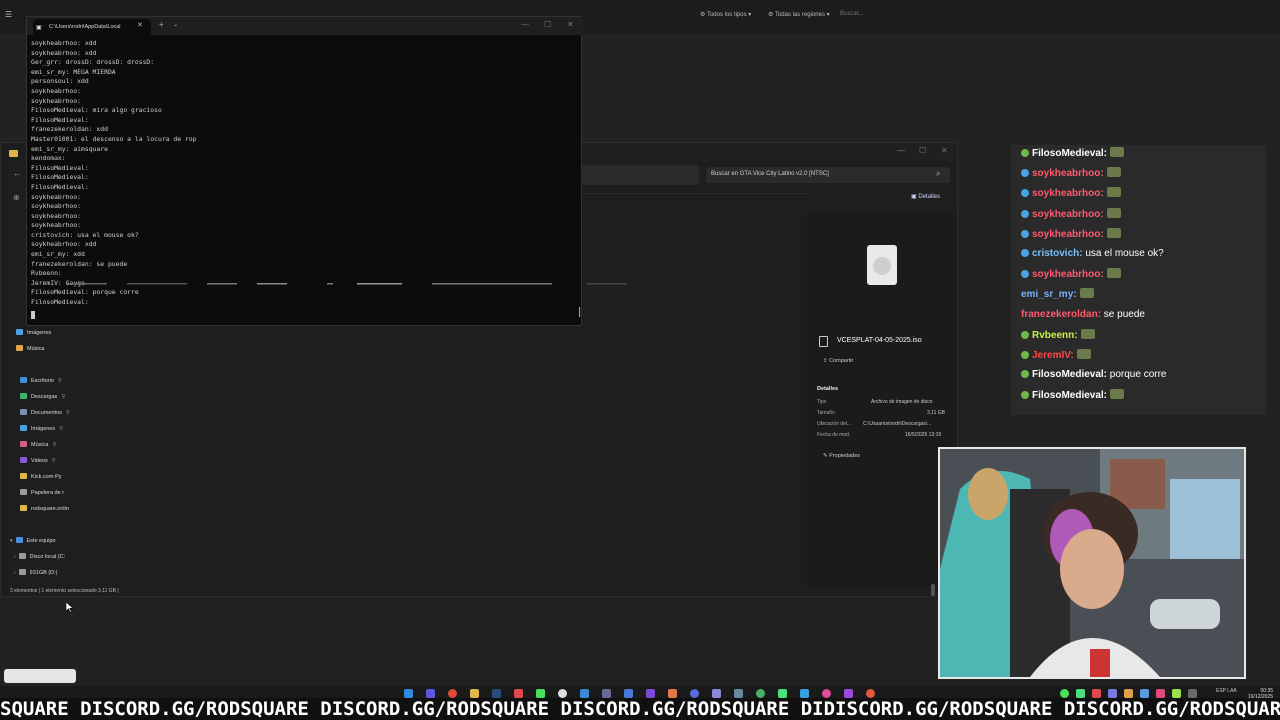 This screenshot has height=720, width=1280. I want to click on nav-item-documentos: Documentos ⚲, so click(45, 412).